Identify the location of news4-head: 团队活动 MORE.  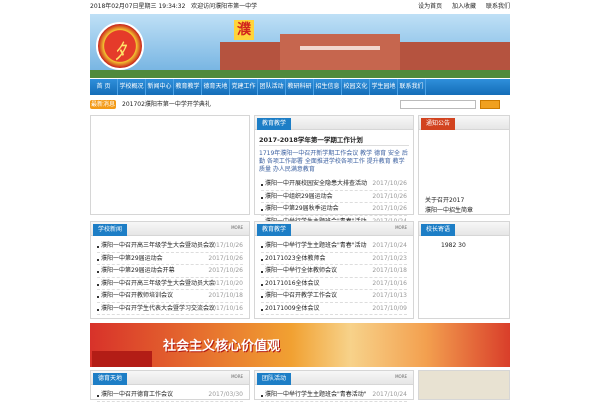
(334, 378).